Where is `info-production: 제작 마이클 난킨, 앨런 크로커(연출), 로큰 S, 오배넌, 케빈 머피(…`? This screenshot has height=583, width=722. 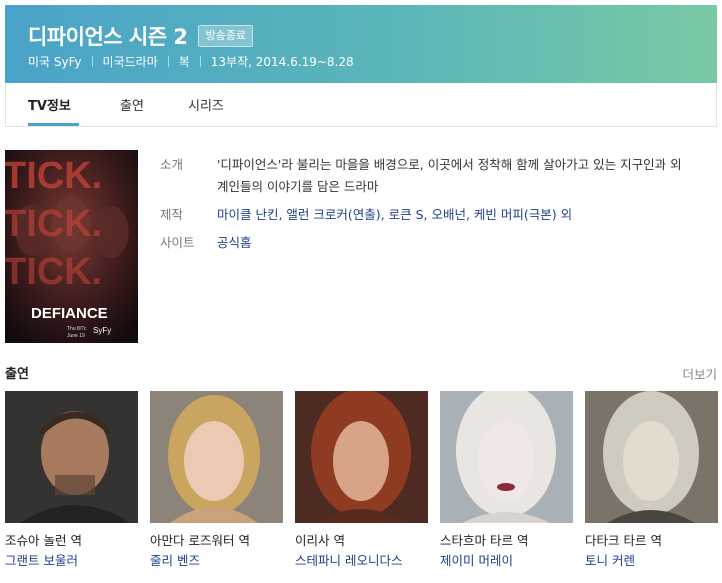
info-production: 제작 마이클 난킨, 앨런 크로커(연출), 로큰 S, 오배넌, 케빈 머피(… is located at coordinates (430, 215).